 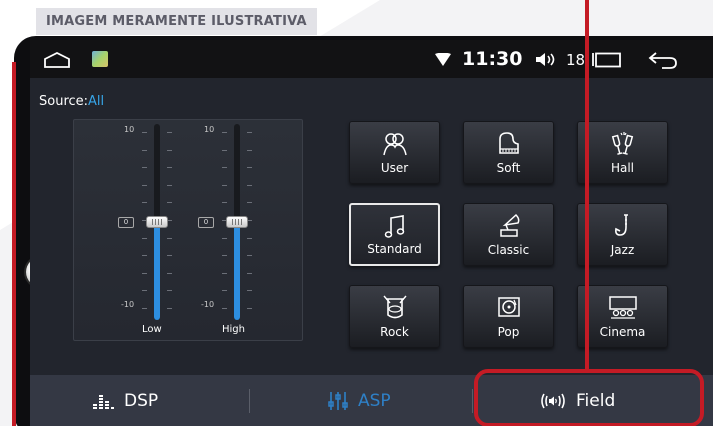 I want to click on tab-asp: ASP, so click(x=359, y=400).